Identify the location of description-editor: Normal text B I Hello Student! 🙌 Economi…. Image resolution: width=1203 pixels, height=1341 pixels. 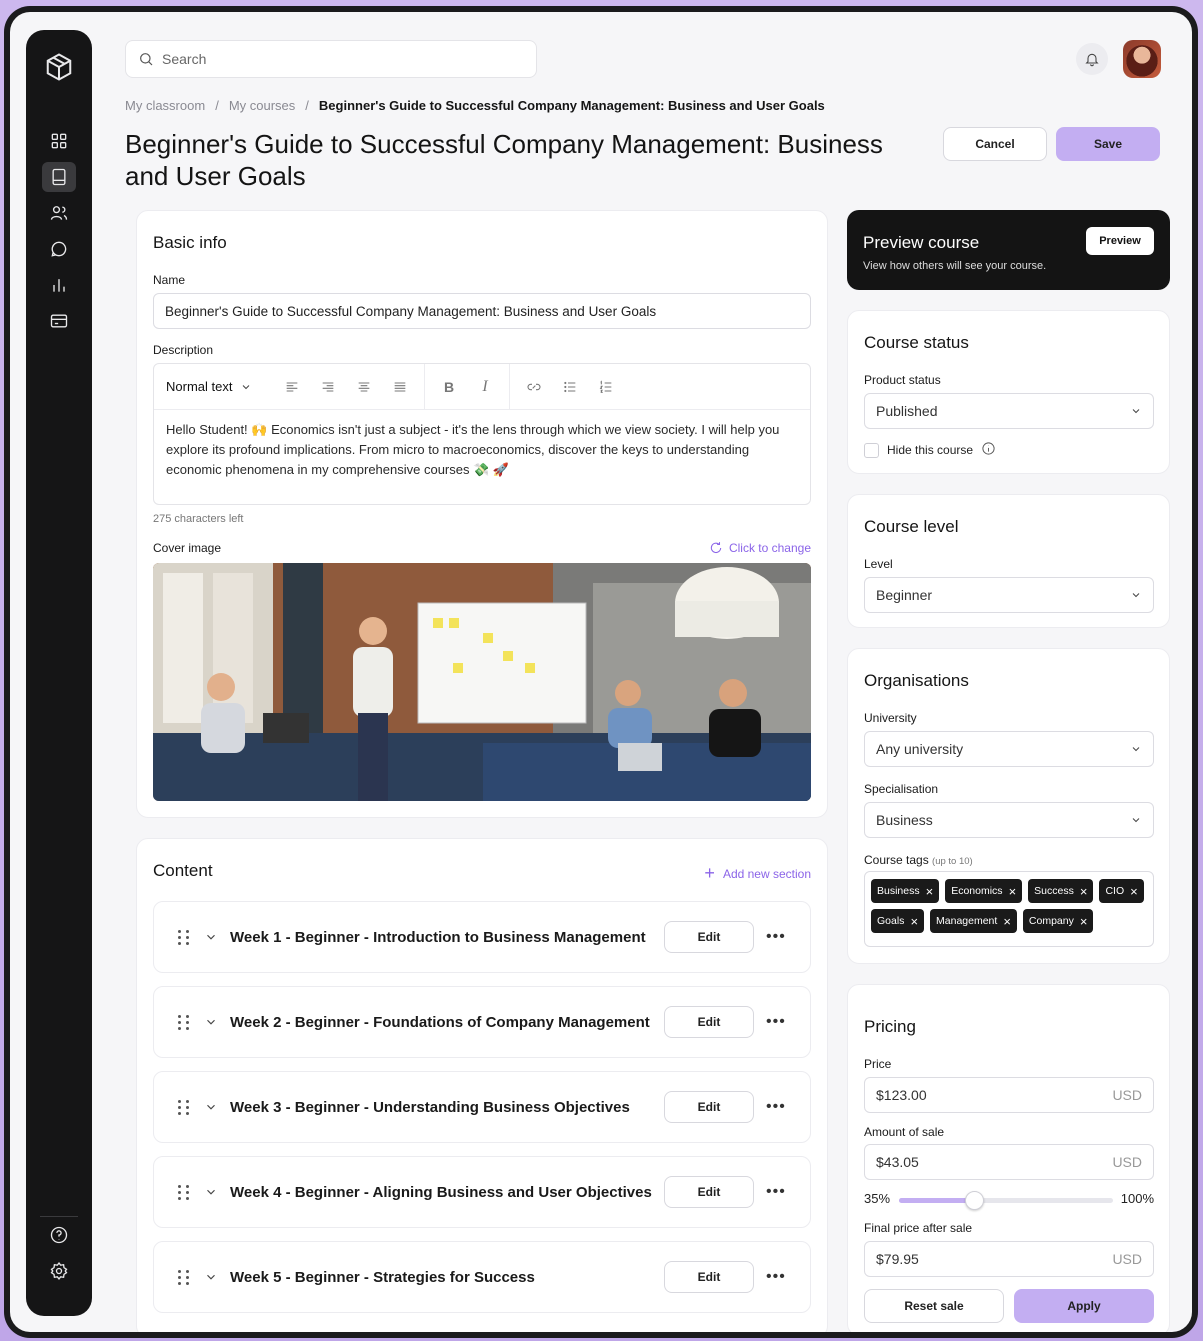
(482, 434).